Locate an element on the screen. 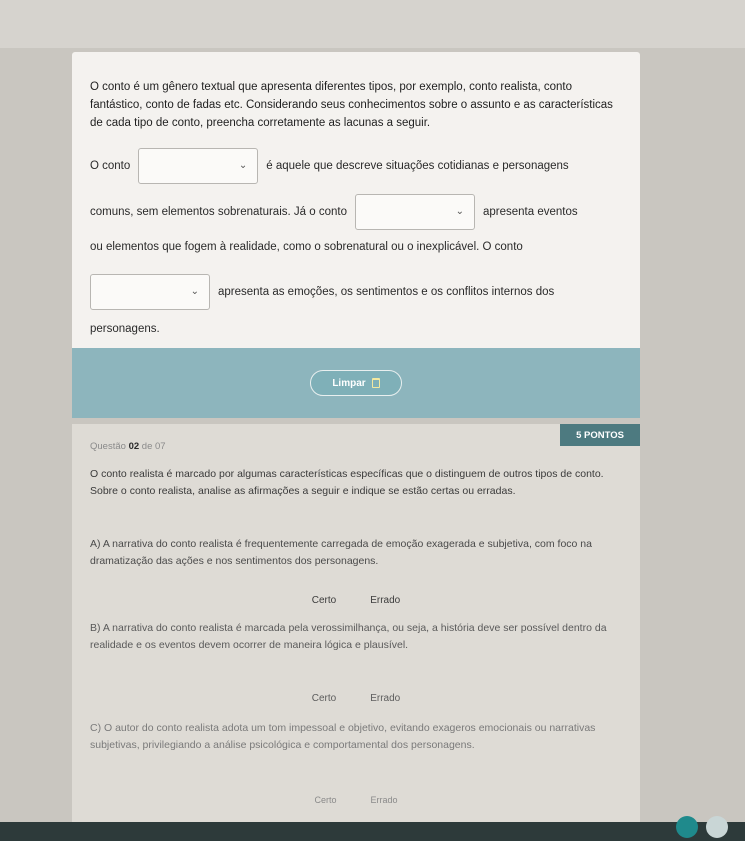 This screenshot has width=745, height=841. errado-option-b: Errado is located at coordinates (385, 698).